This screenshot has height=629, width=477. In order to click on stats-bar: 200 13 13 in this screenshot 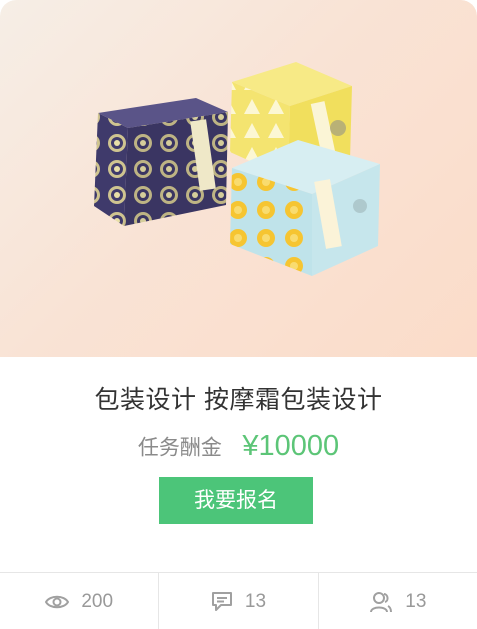, I will do `click(238, 600)`.